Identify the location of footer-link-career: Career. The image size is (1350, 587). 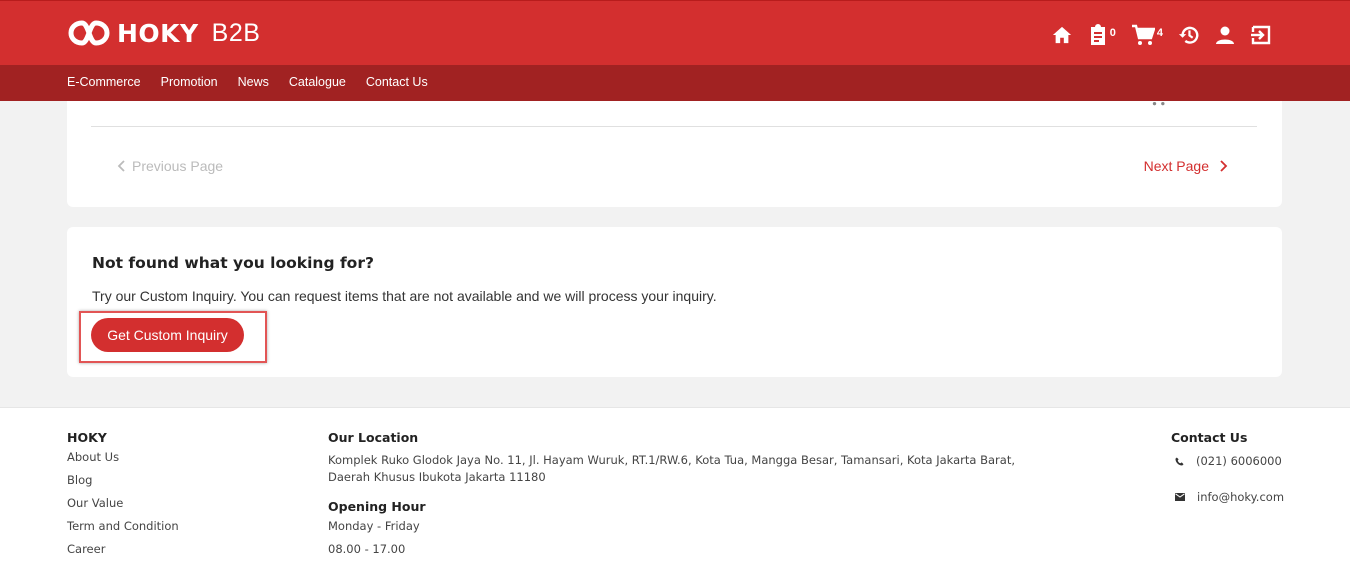
(123, 549).